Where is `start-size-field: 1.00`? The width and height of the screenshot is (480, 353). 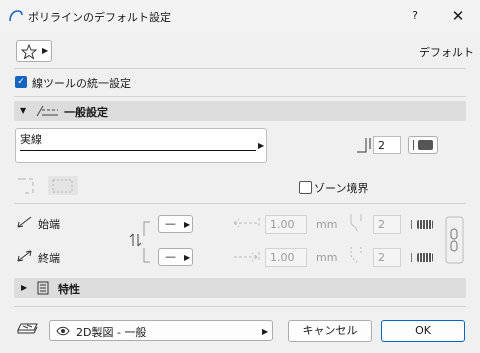
start-size-field: 1.00 is located at coordinates (286, 224).